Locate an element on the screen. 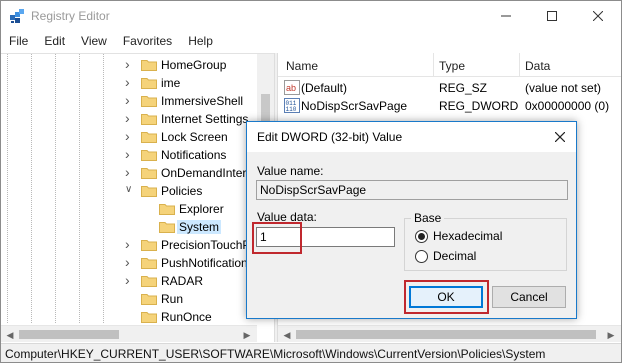 The image size is (622, 363). value-data: (value not set) is located at coordinates (563, 88).